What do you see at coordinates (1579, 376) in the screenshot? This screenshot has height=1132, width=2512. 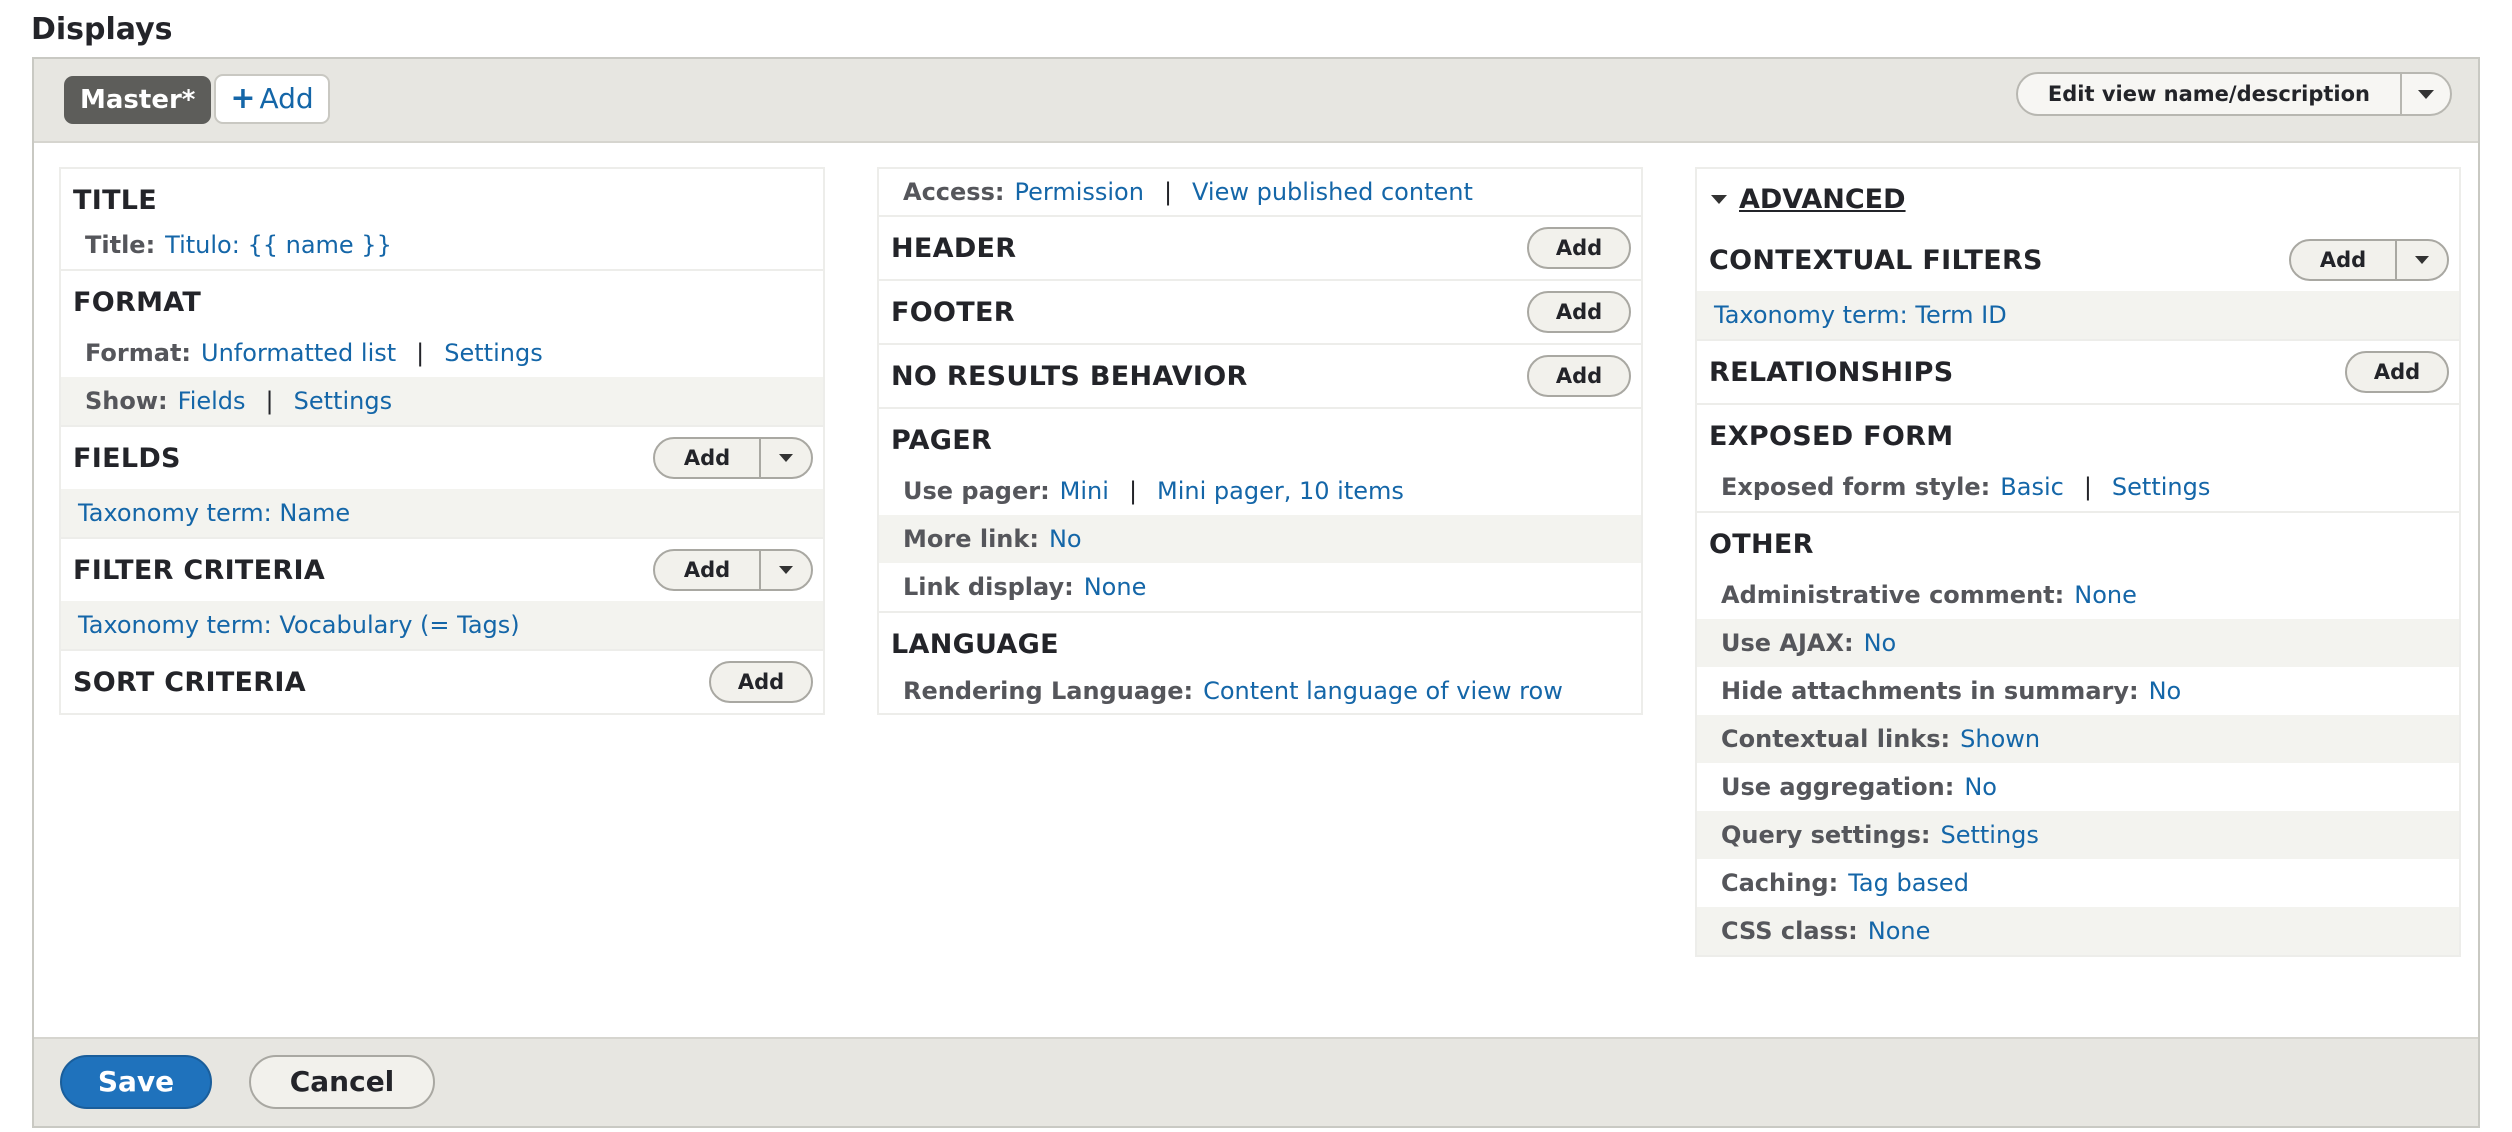 I see `no-results-add-button: Add` at bounding box center [1579, 376].